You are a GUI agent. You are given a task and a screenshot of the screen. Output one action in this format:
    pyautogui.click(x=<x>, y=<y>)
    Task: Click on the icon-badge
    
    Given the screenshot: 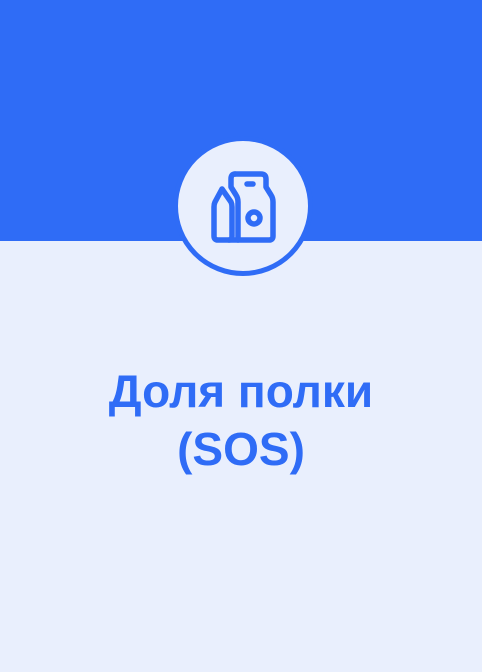 What is the action you would take?
    pyautogui.click(x=243, y=206)
    